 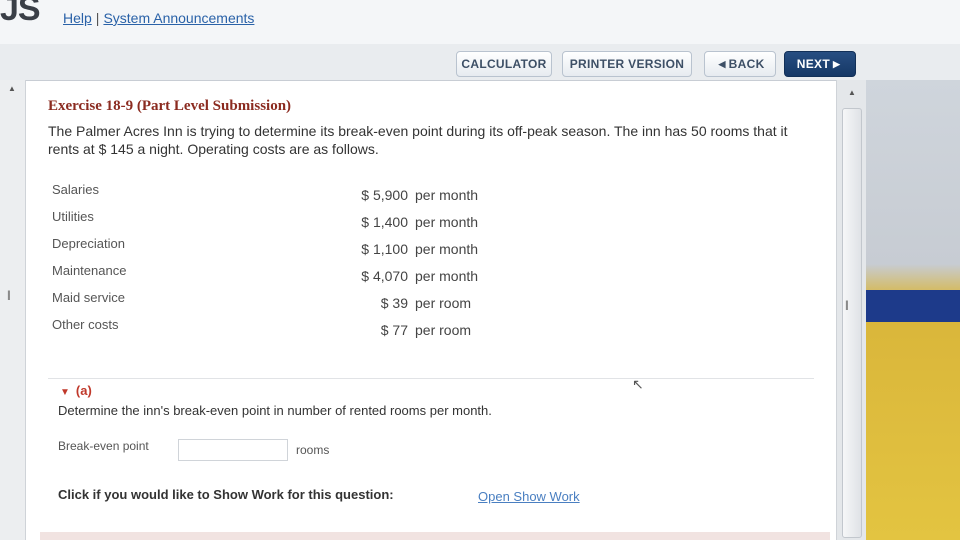 What do you see at coordinates (813, 64) in the screenshot?
I see `next-label: NEXT` at bounding box center [813, 64].